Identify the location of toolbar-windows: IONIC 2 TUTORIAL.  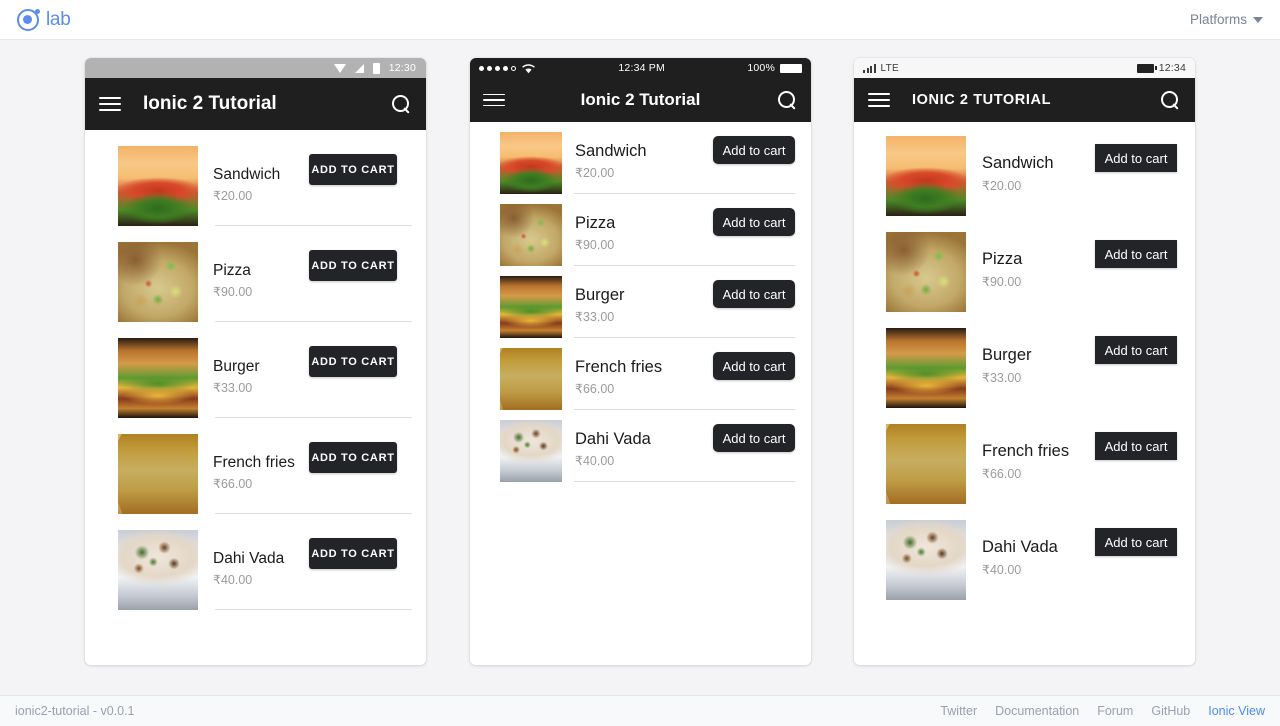
(1024, 100).